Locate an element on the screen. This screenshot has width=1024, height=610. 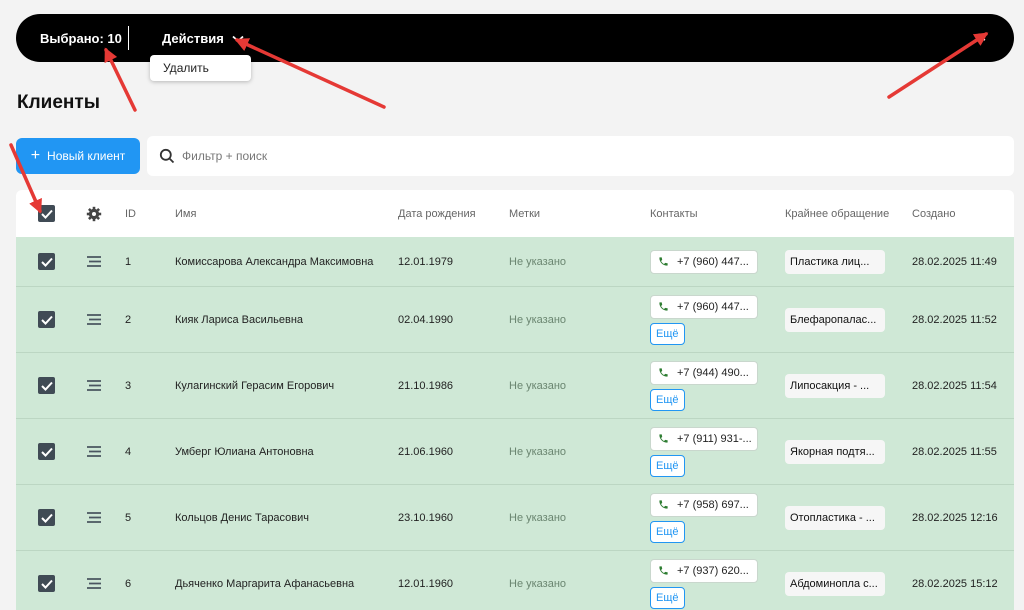
cell-birth: 12.01.1960 is located at coordinates (426, 583).